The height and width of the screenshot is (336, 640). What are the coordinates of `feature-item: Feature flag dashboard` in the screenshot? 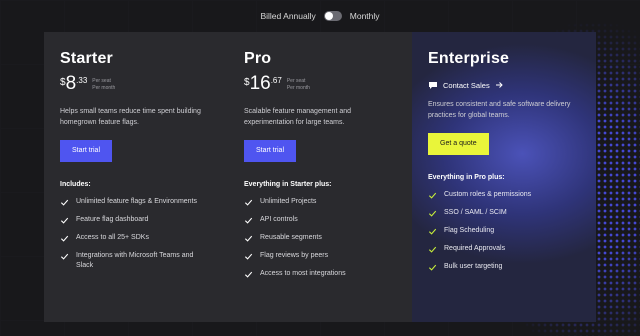 It's located at (136, 220).